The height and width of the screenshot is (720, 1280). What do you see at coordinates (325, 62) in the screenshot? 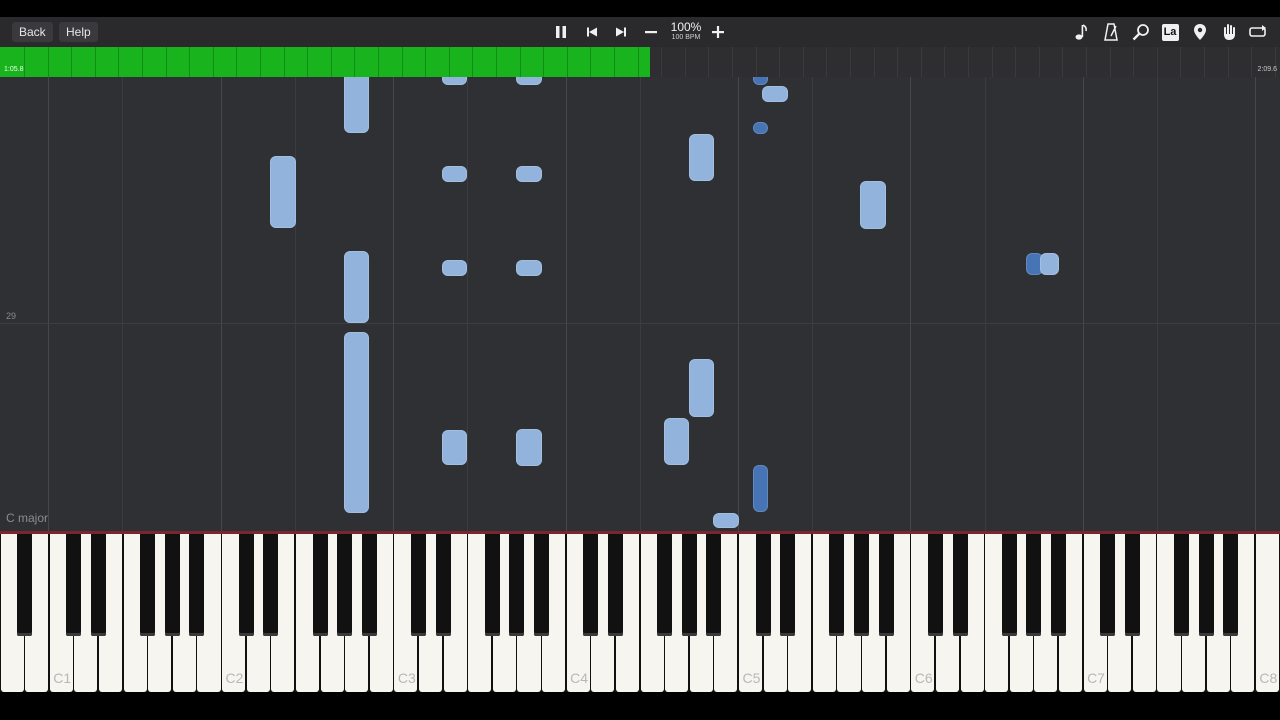
I see `timeline-progress` at bounding box center [325, 62].